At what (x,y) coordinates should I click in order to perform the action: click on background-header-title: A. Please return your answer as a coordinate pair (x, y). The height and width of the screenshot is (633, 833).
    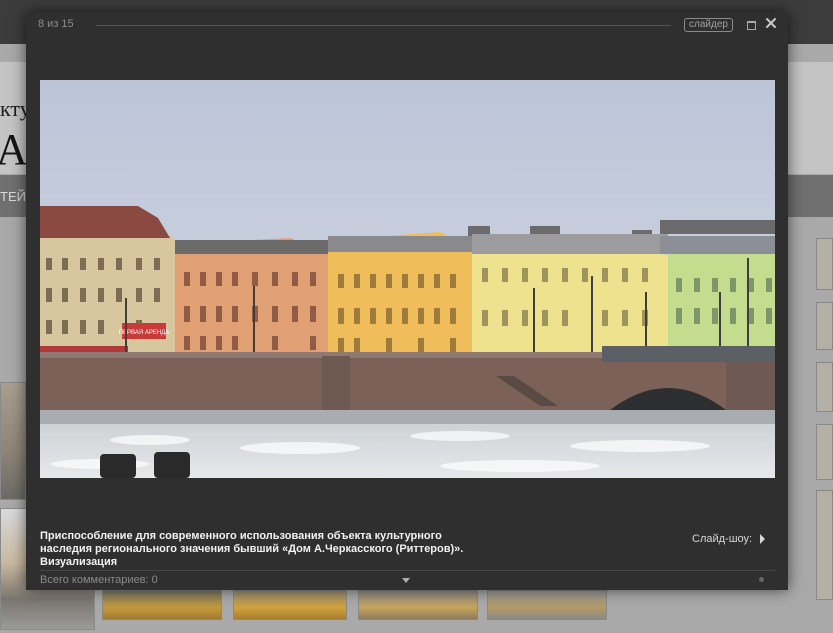
    Looking at the image, I should click on (14, 149).